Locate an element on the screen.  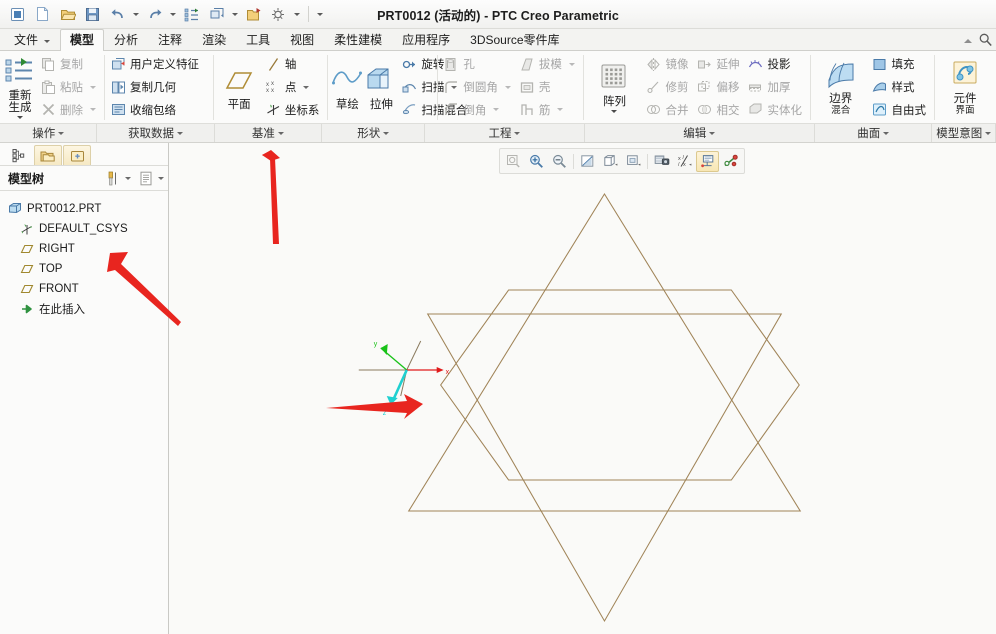
collapse-ribbon-icon is located at coordinates (968, 41).